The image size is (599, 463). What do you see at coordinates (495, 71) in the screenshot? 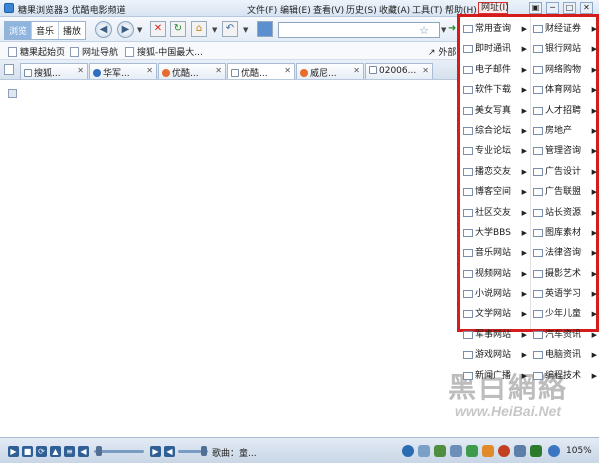
I see `left-menu-item: 电子邮件 ▶` at bounding box center [495, 71].